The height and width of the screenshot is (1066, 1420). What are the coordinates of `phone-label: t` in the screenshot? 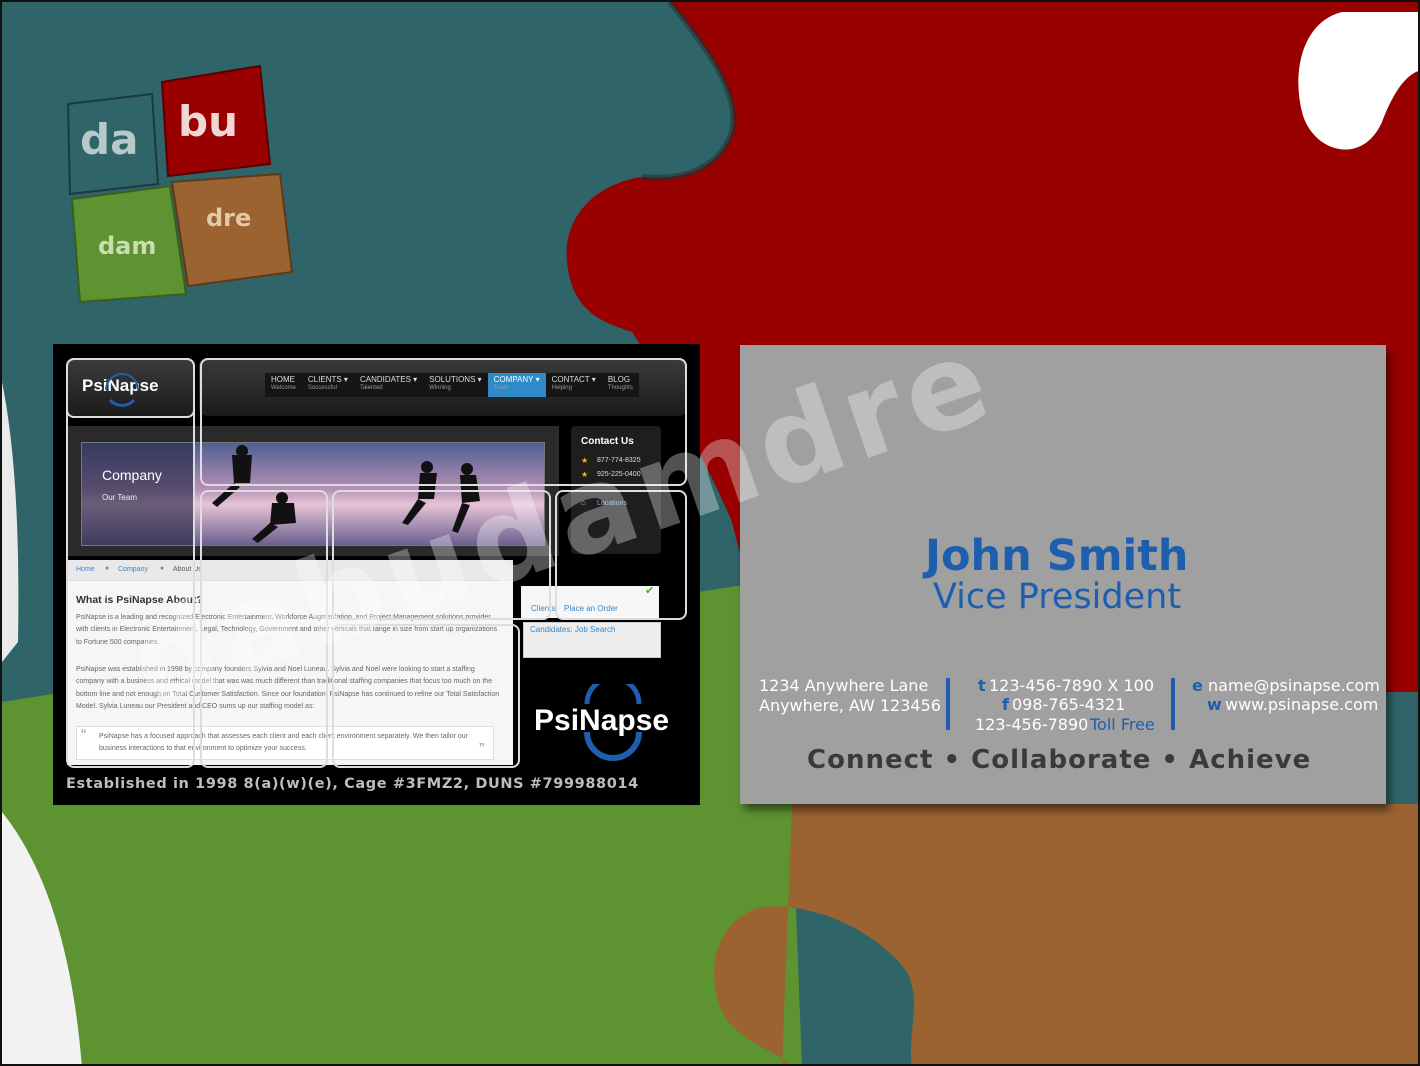 It's located at (982, 685).